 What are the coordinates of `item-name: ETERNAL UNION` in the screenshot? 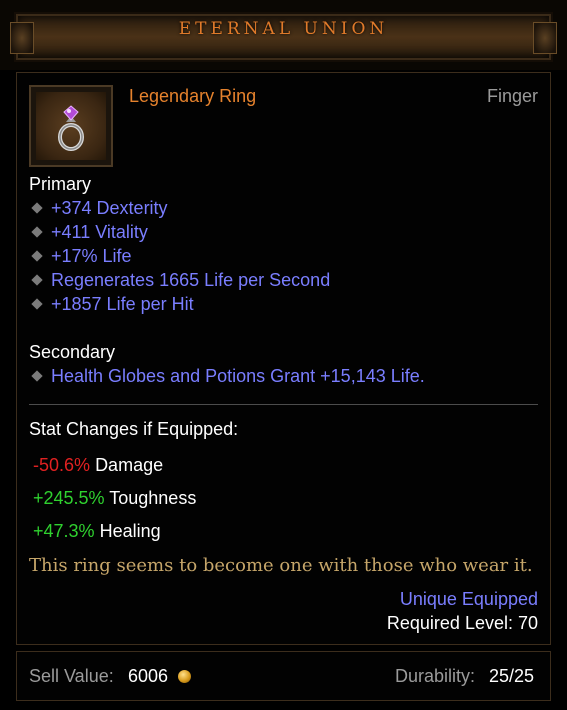 It's located at (283, 29).